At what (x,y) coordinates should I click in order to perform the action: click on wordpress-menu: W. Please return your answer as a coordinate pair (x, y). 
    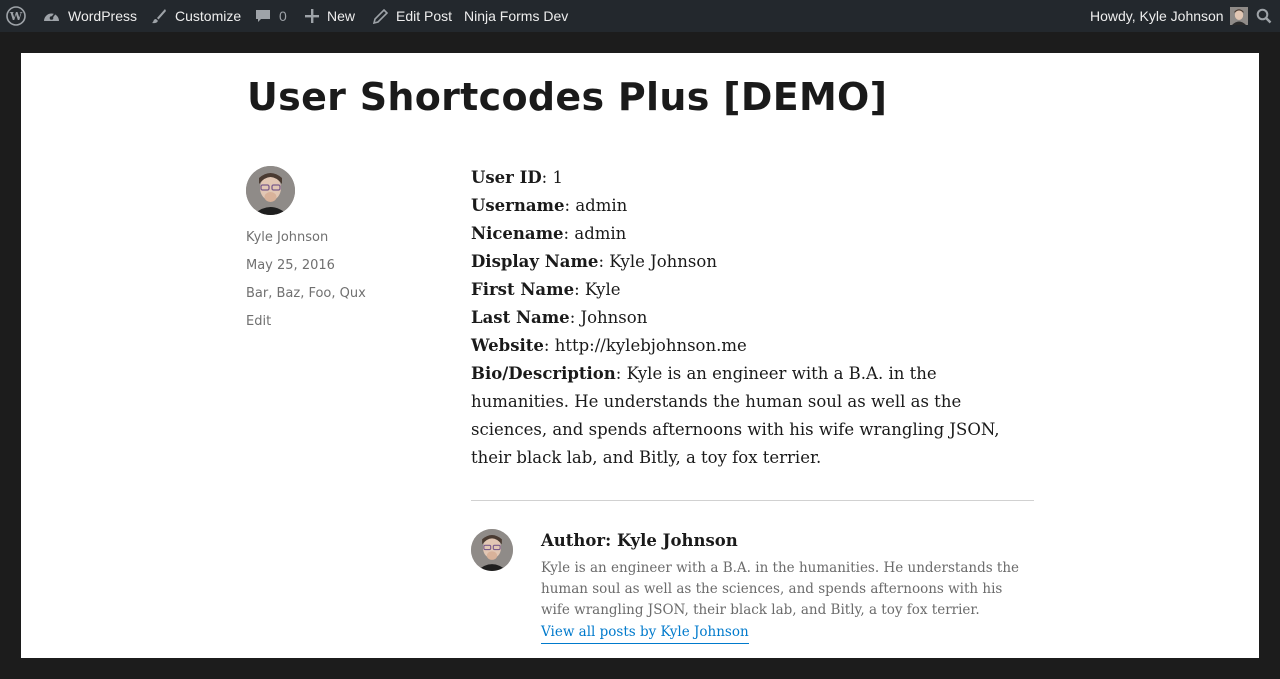
    Looking at the image, I should click on (16, 16).